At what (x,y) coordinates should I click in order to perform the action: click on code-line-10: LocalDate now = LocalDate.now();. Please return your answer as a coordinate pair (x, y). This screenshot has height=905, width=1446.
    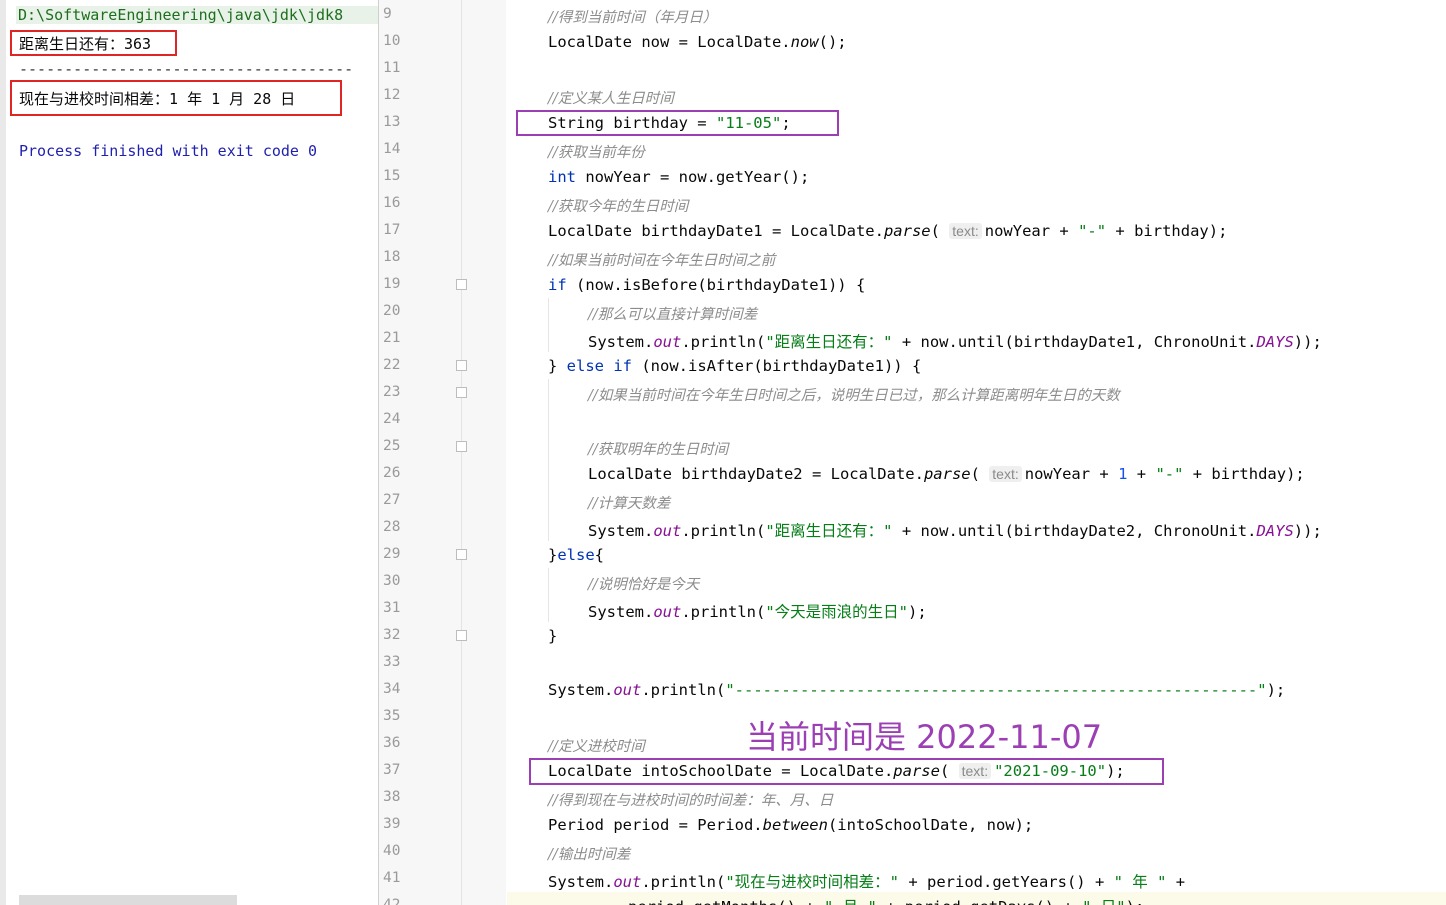
    Looking at the image, I should click on (697, 42).